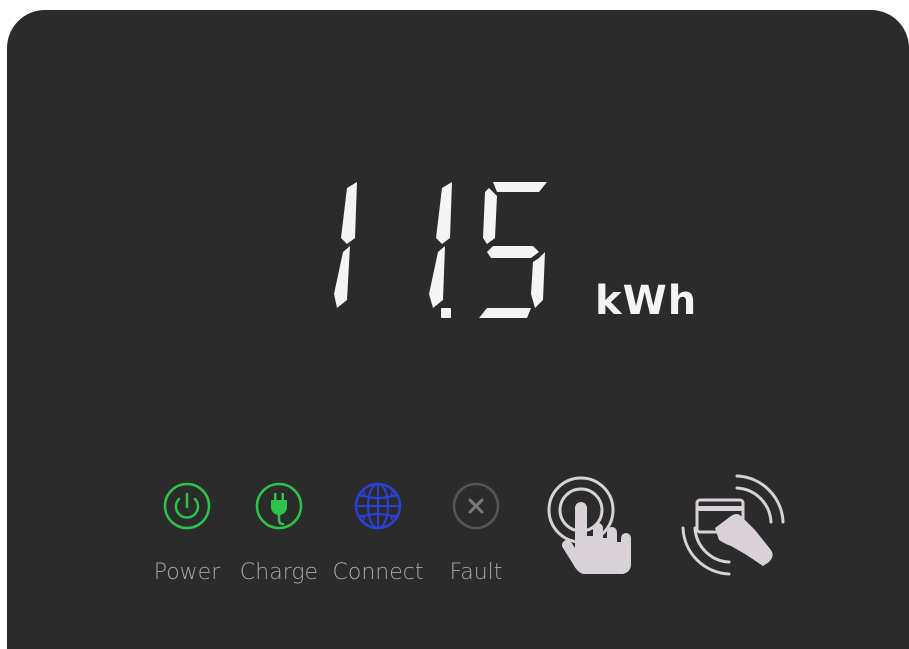 The width and height of the screenshot is (909, 649). Describe the element at coordinates (446, 313) in the screenshot. I see `decimal-point` at that location.